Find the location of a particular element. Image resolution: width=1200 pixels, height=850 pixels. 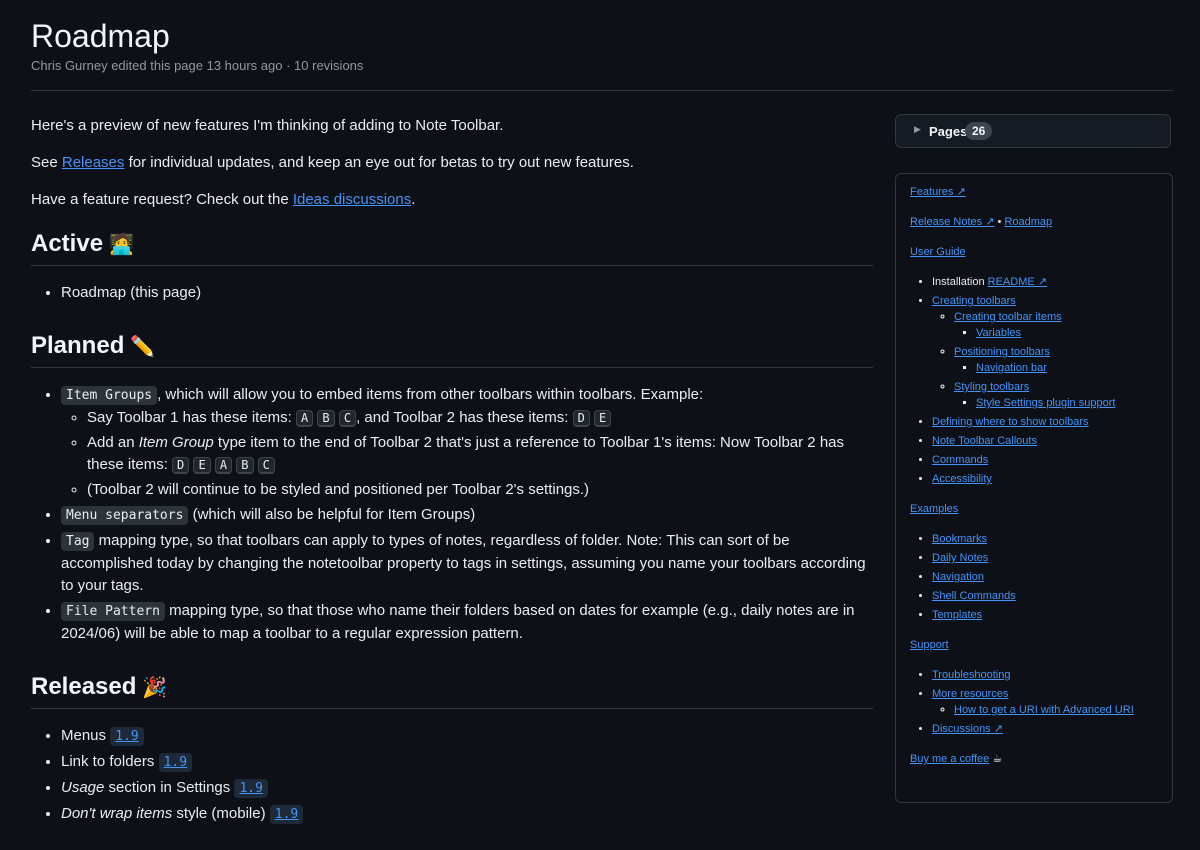

sidebar-link-readme: README ↗ is located at coordinates (1017, 282).